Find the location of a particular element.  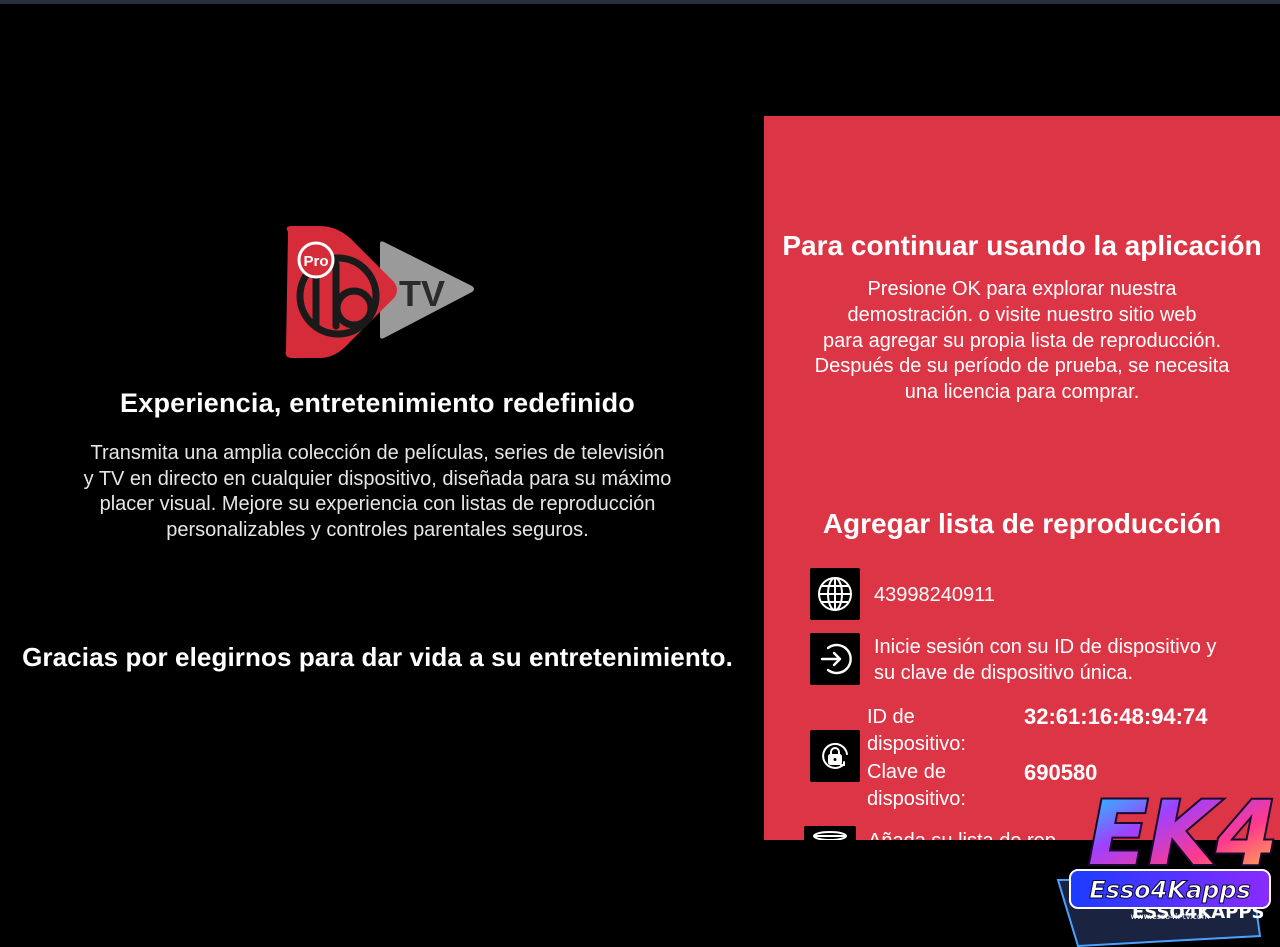

login-line: Inicie sesión con su ID de dispositivo y is located at coordinates (1045, 647).